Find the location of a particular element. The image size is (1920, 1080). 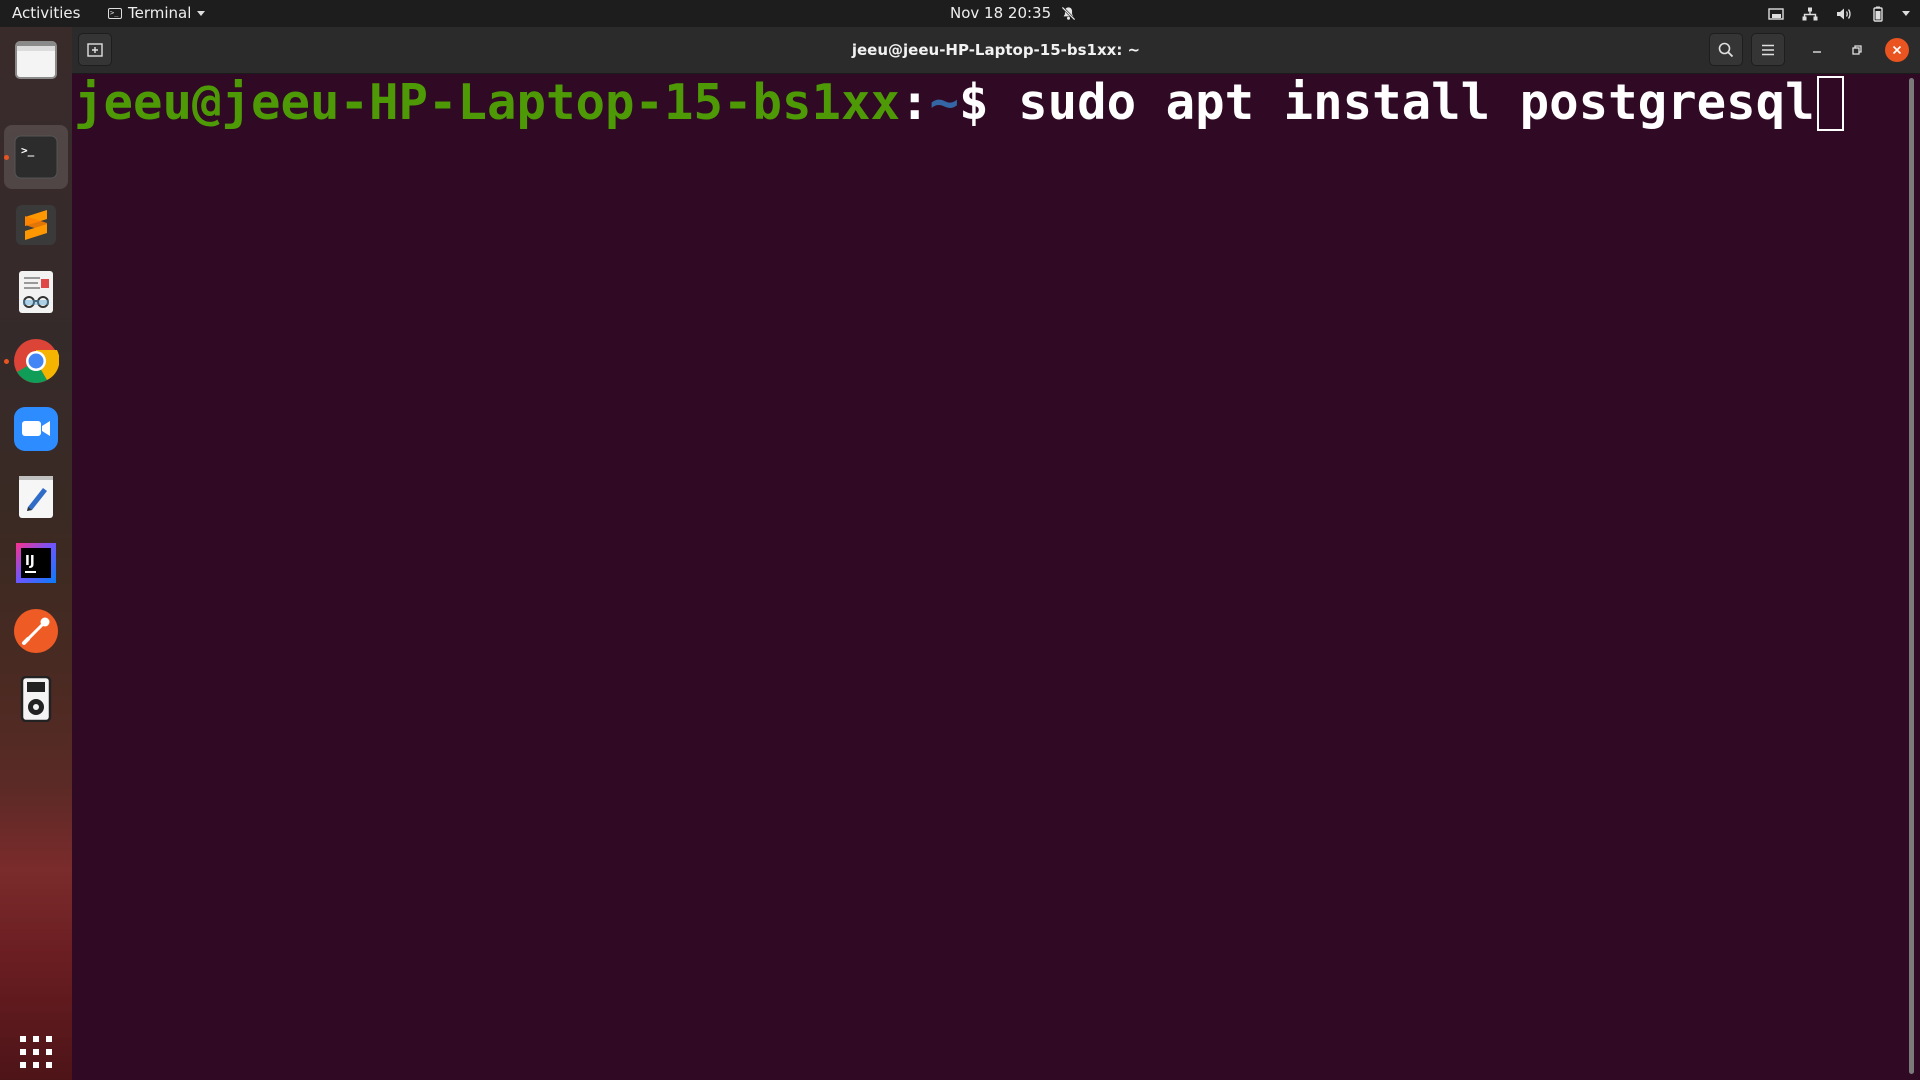

prompt-user-host: jeeu@jeeu-HP-Laptop-15-bs1xx is located at coordinates (487, 102).